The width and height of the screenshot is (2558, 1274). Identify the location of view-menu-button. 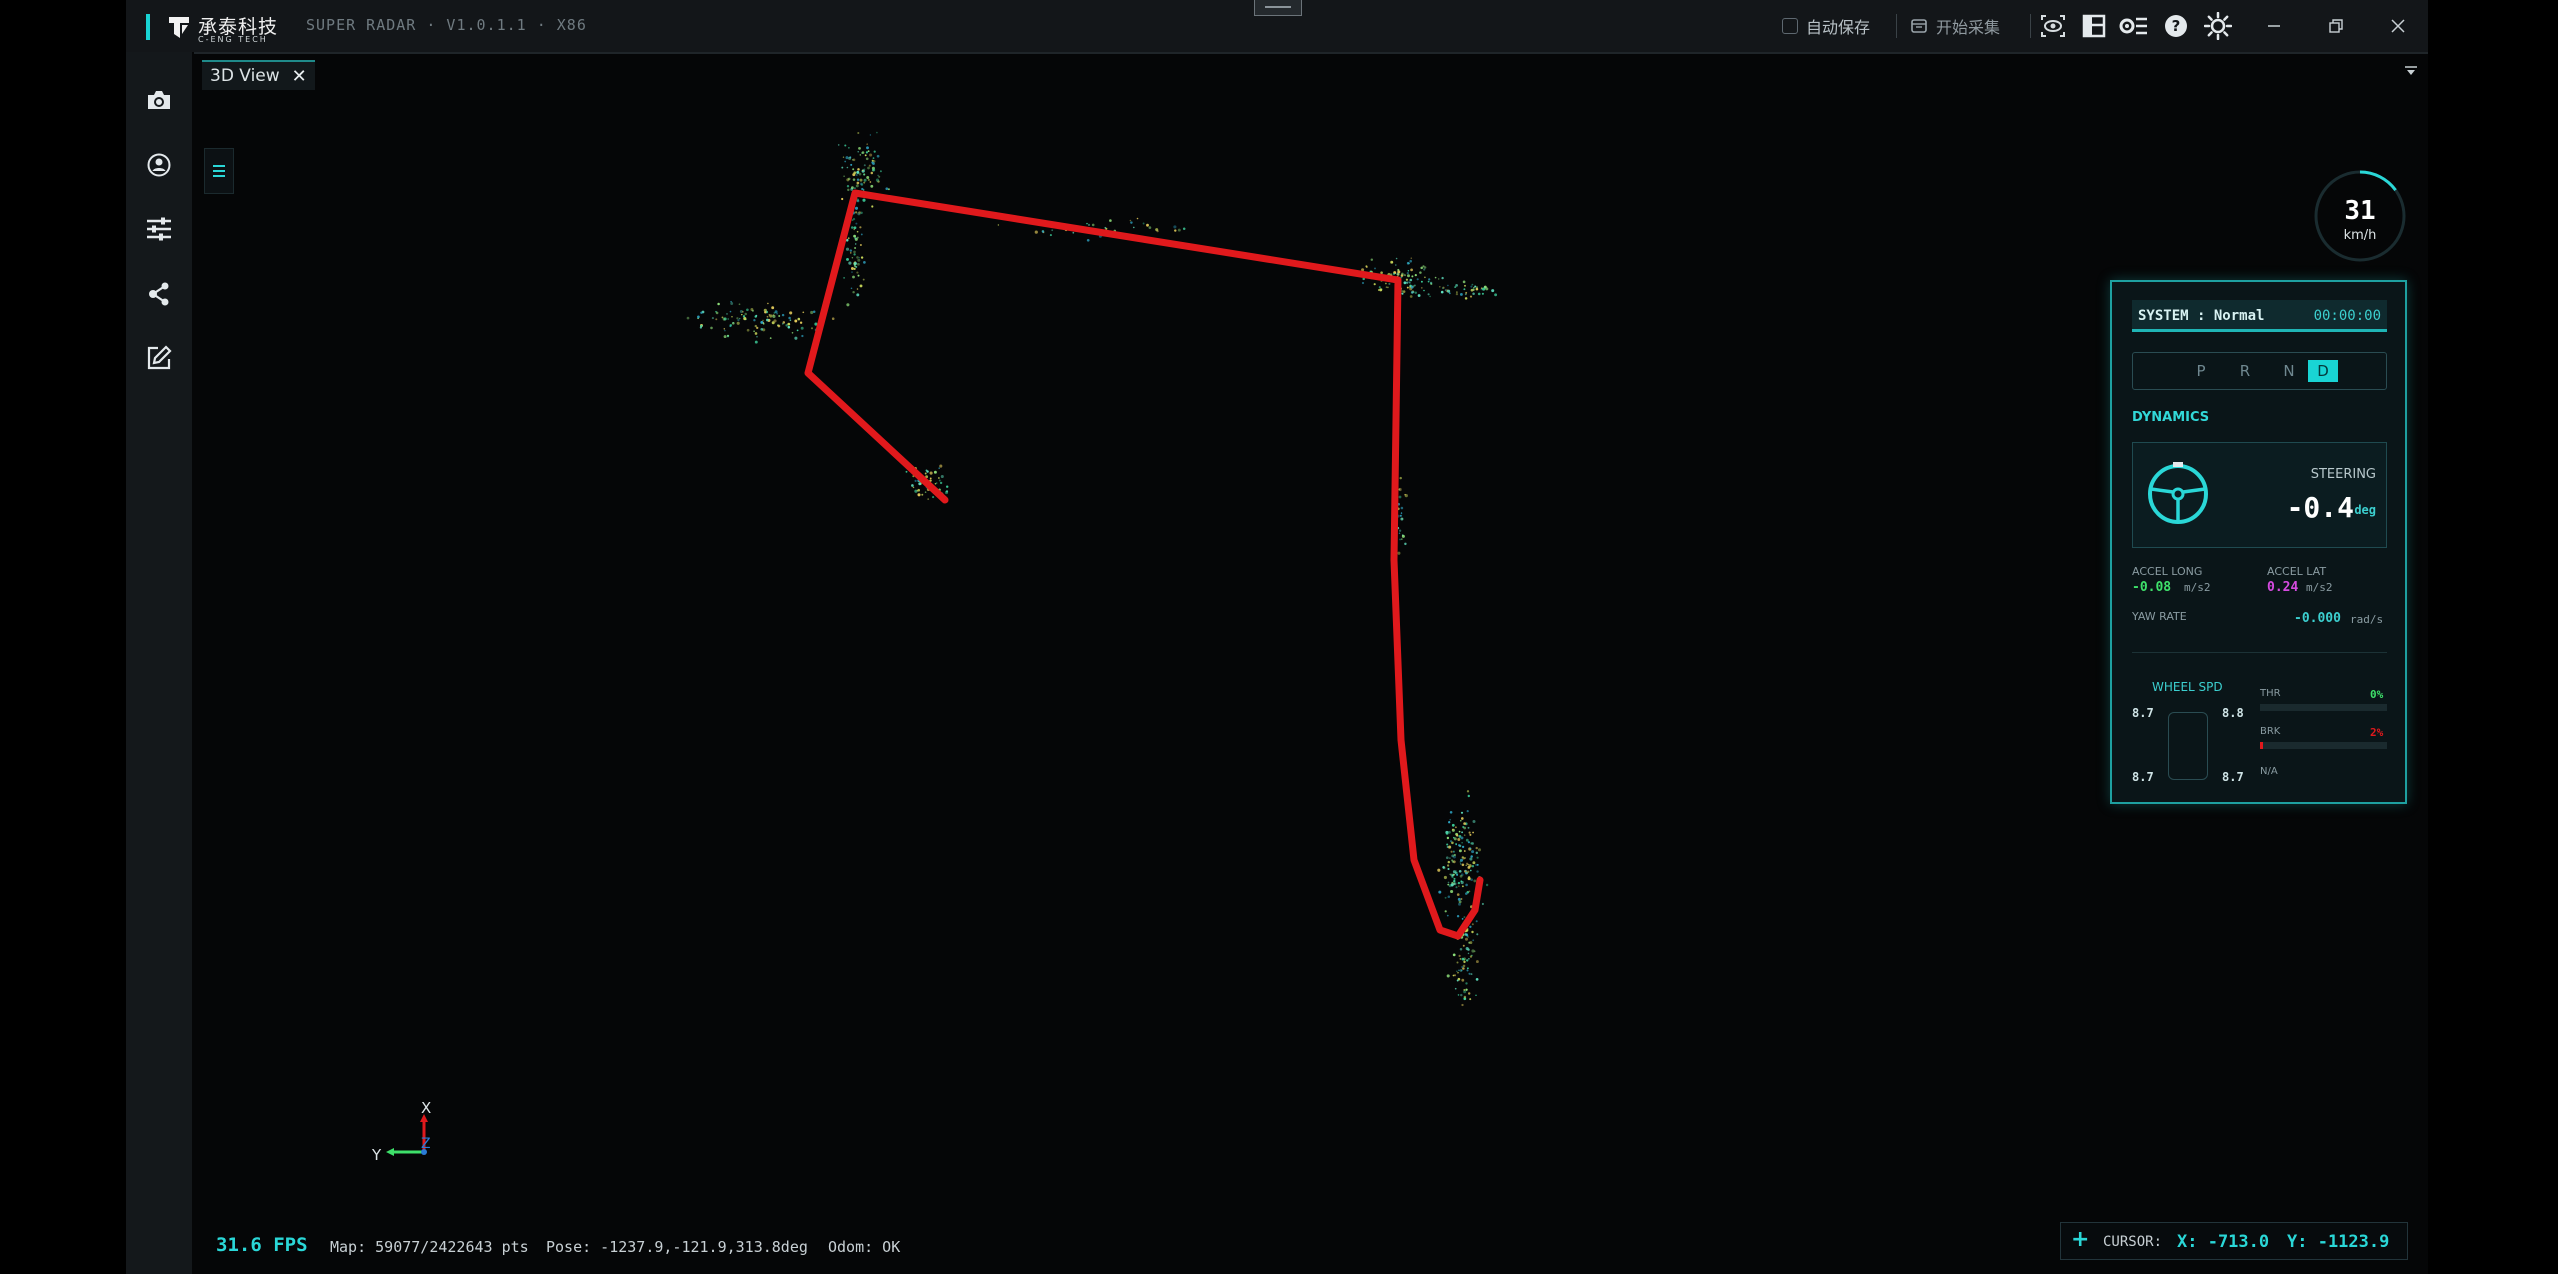
(219, 171).